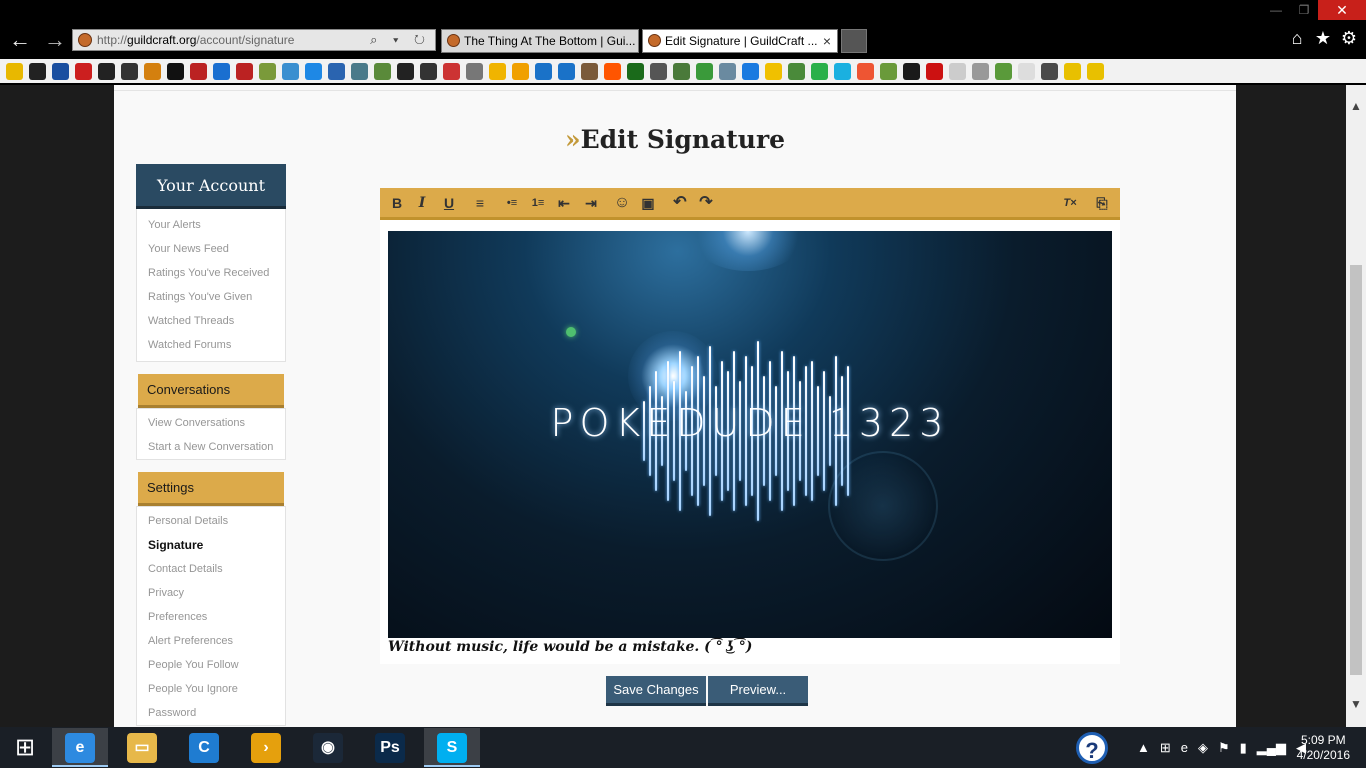  Describe the element at coordinates (1070, 203) in the screenshot. I see `remove-format-icon: T×` at that location.